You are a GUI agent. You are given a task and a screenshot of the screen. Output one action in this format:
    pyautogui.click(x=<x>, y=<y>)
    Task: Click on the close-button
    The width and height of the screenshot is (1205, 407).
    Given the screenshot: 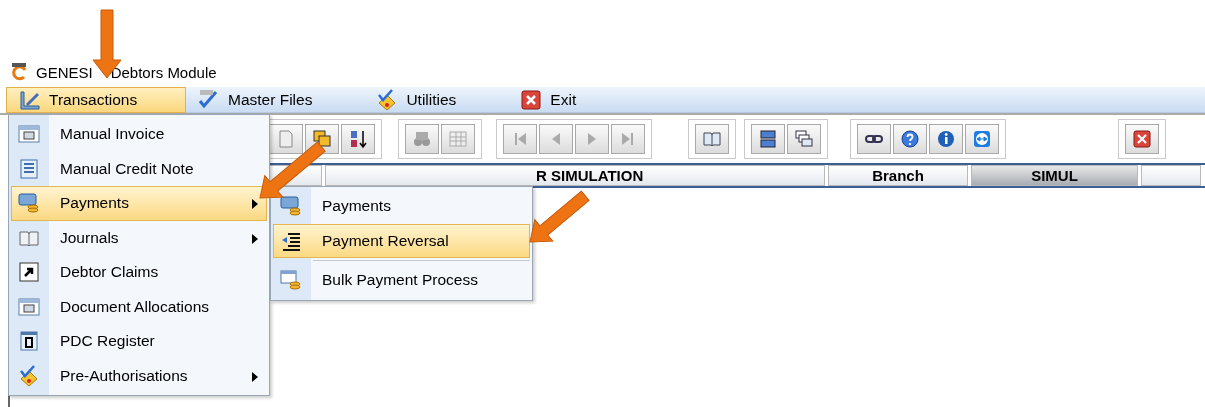 What is the action you would take?
    pyautogui.click(x=1142, y=139)
    